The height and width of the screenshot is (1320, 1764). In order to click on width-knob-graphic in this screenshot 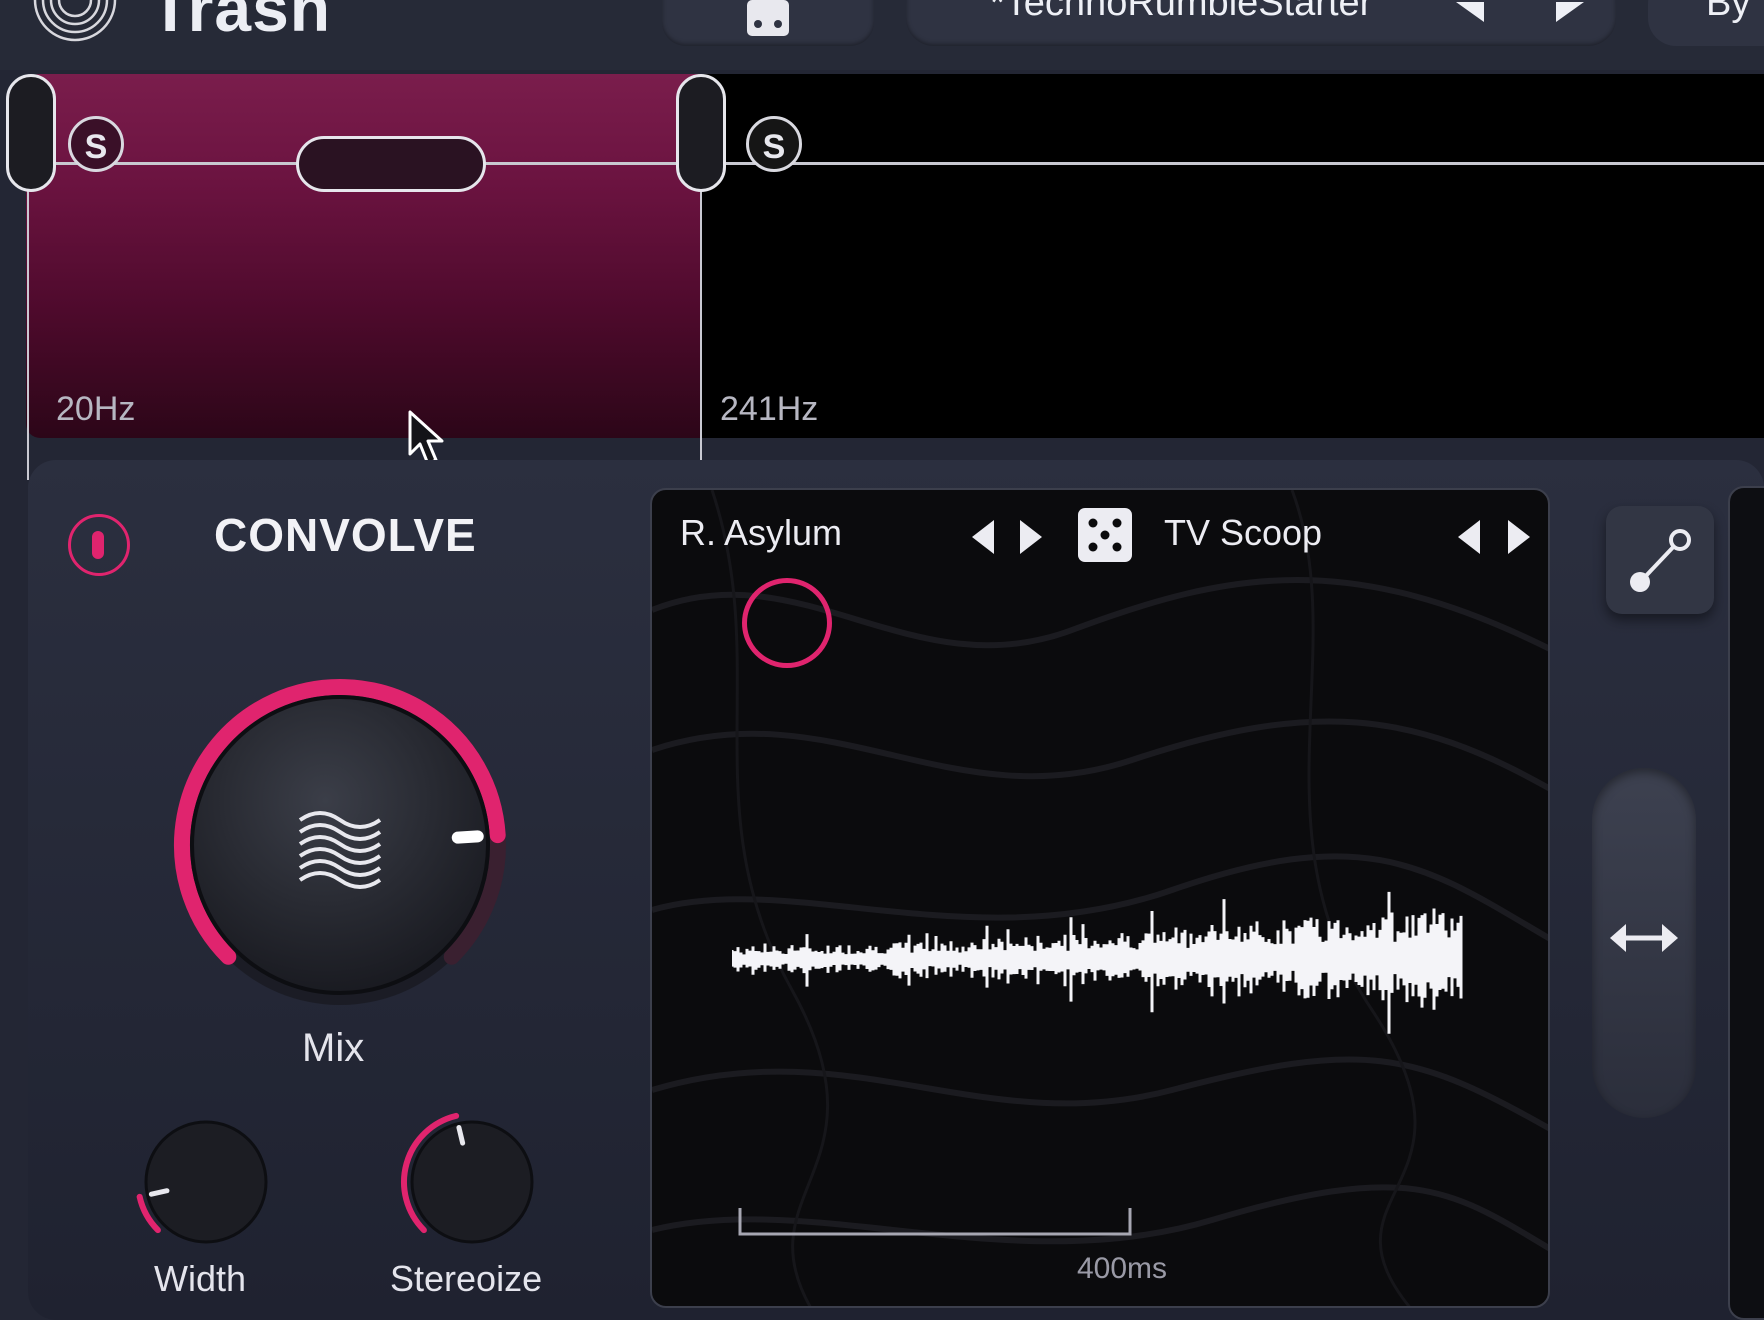, I will do `click(202, 1182)`.